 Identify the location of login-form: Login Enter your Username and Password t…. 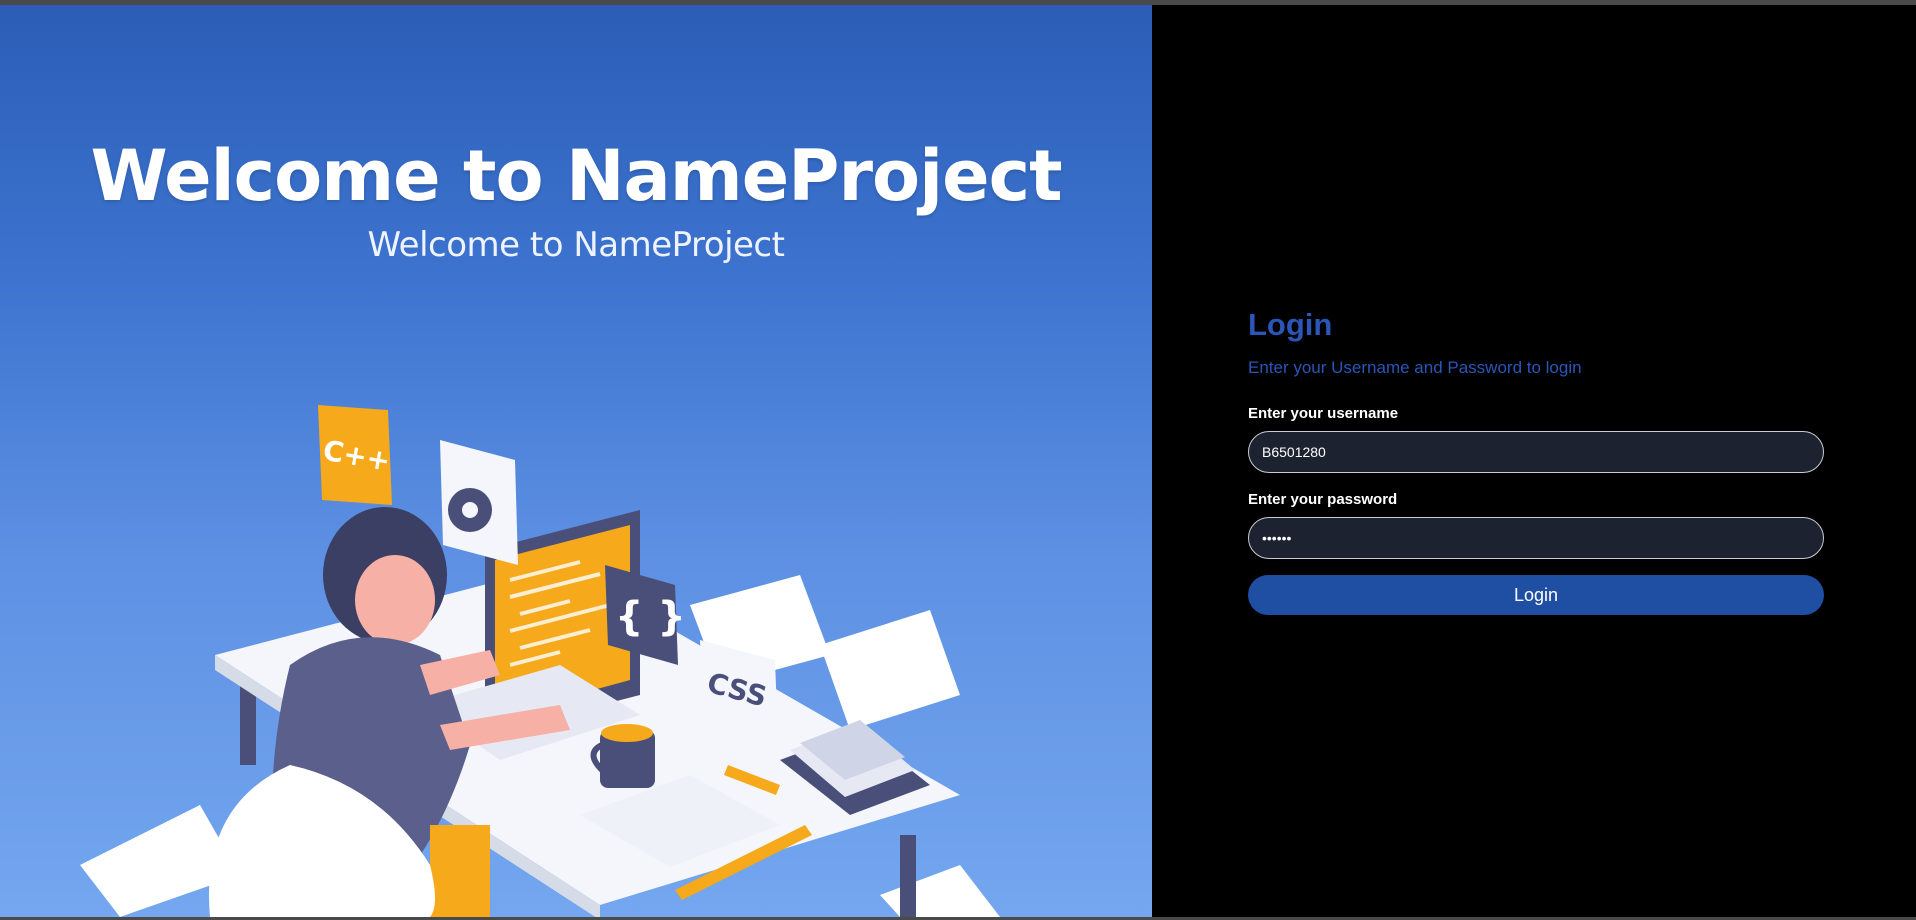
(1536, 460).